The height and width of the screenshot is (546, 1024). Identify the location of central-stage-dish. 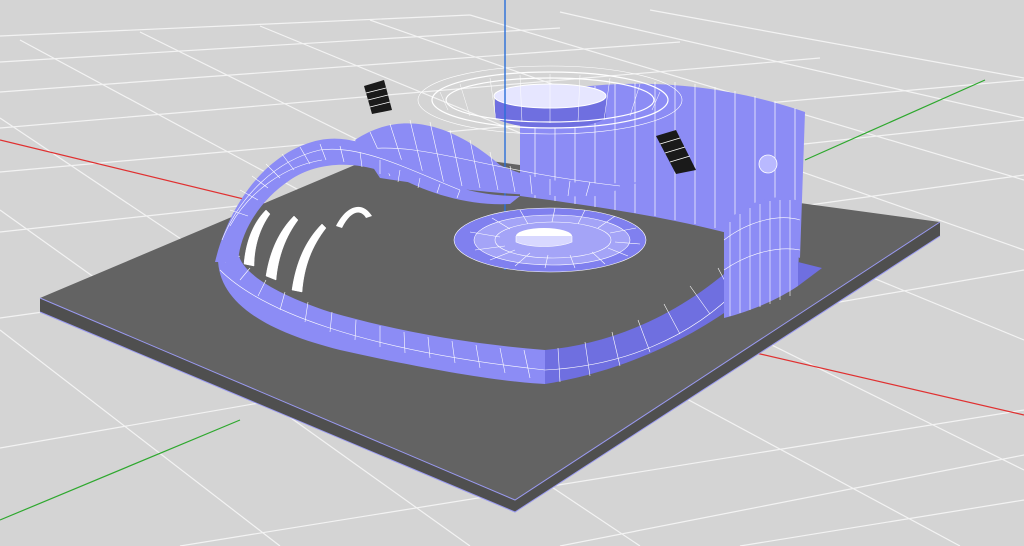
(550, 240).